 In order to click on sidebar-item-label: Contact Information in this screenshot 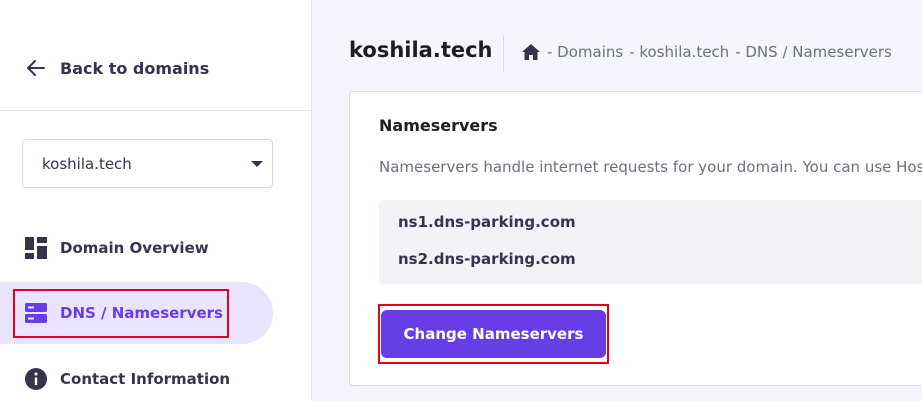, I will do `click(145, 379)`.